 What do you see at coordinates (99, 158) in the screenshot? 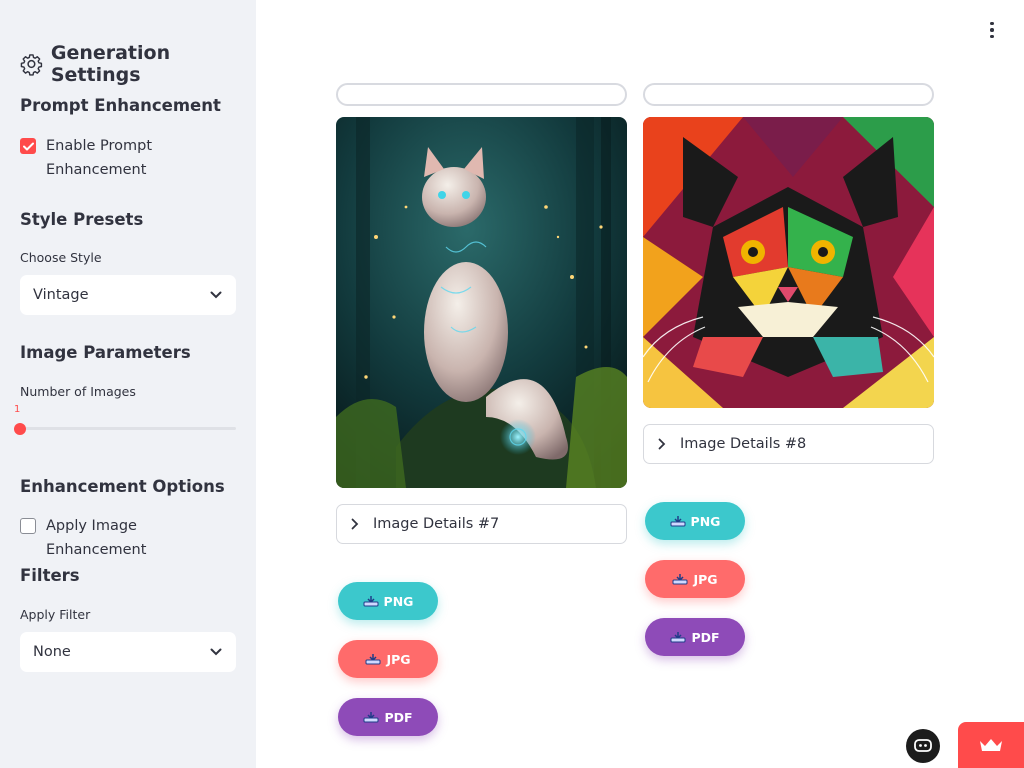
I see `enable-prompt-enhancement-label: Enable Prompt Enhancement` at bounding box center [99, 158].